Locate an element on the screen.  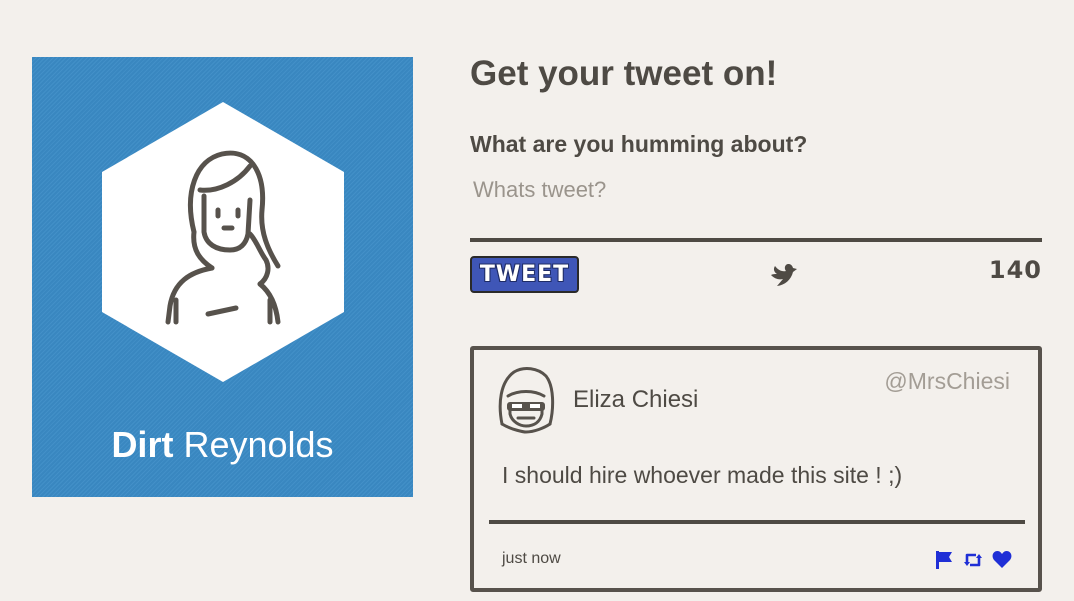
profile-avatar is located at coordinates (223, 242).